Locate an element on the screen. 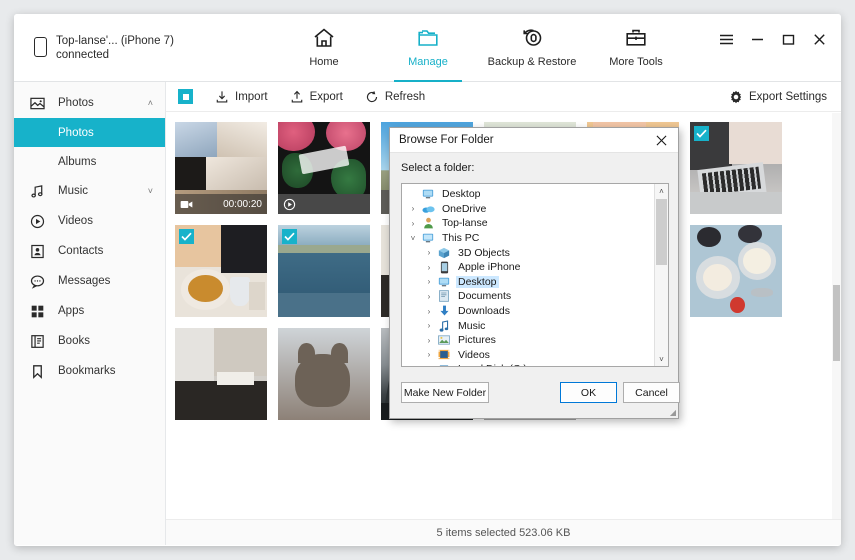  status-bar: 5 items selected 523.06 KB is located at coordinates (503, 532).